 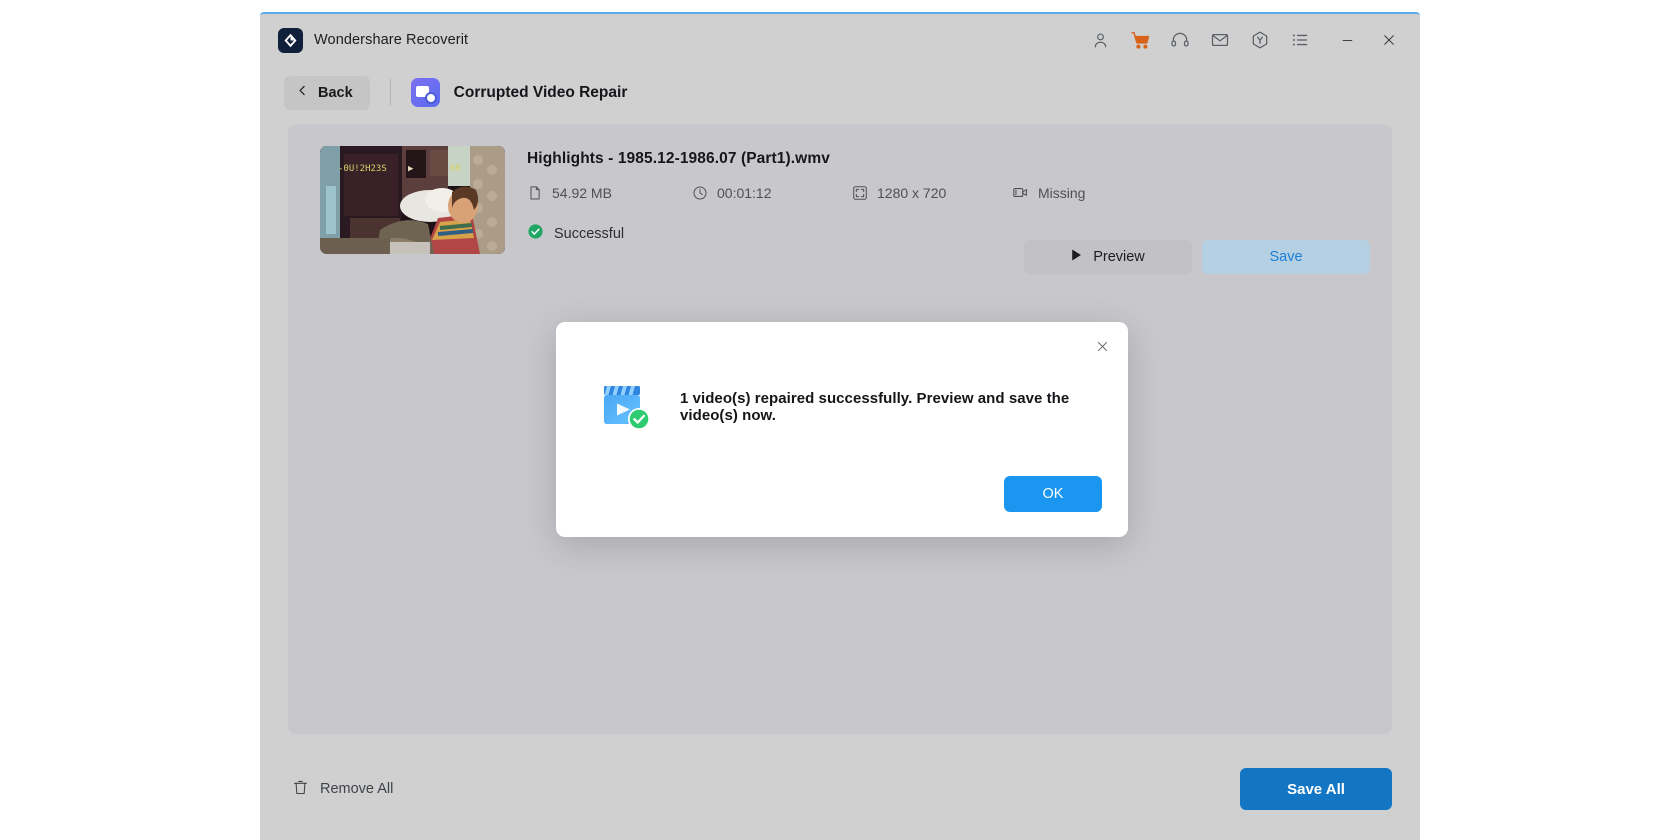 I want to click on ok-button: OK, so click(x=1053, y=494).